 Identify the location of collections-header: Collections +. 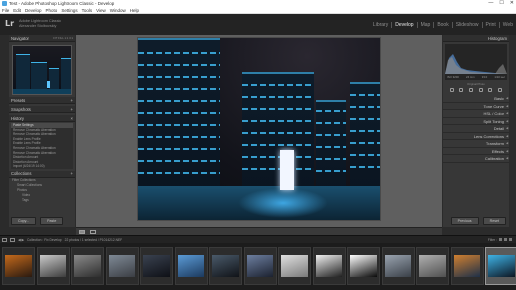
(42, 174).